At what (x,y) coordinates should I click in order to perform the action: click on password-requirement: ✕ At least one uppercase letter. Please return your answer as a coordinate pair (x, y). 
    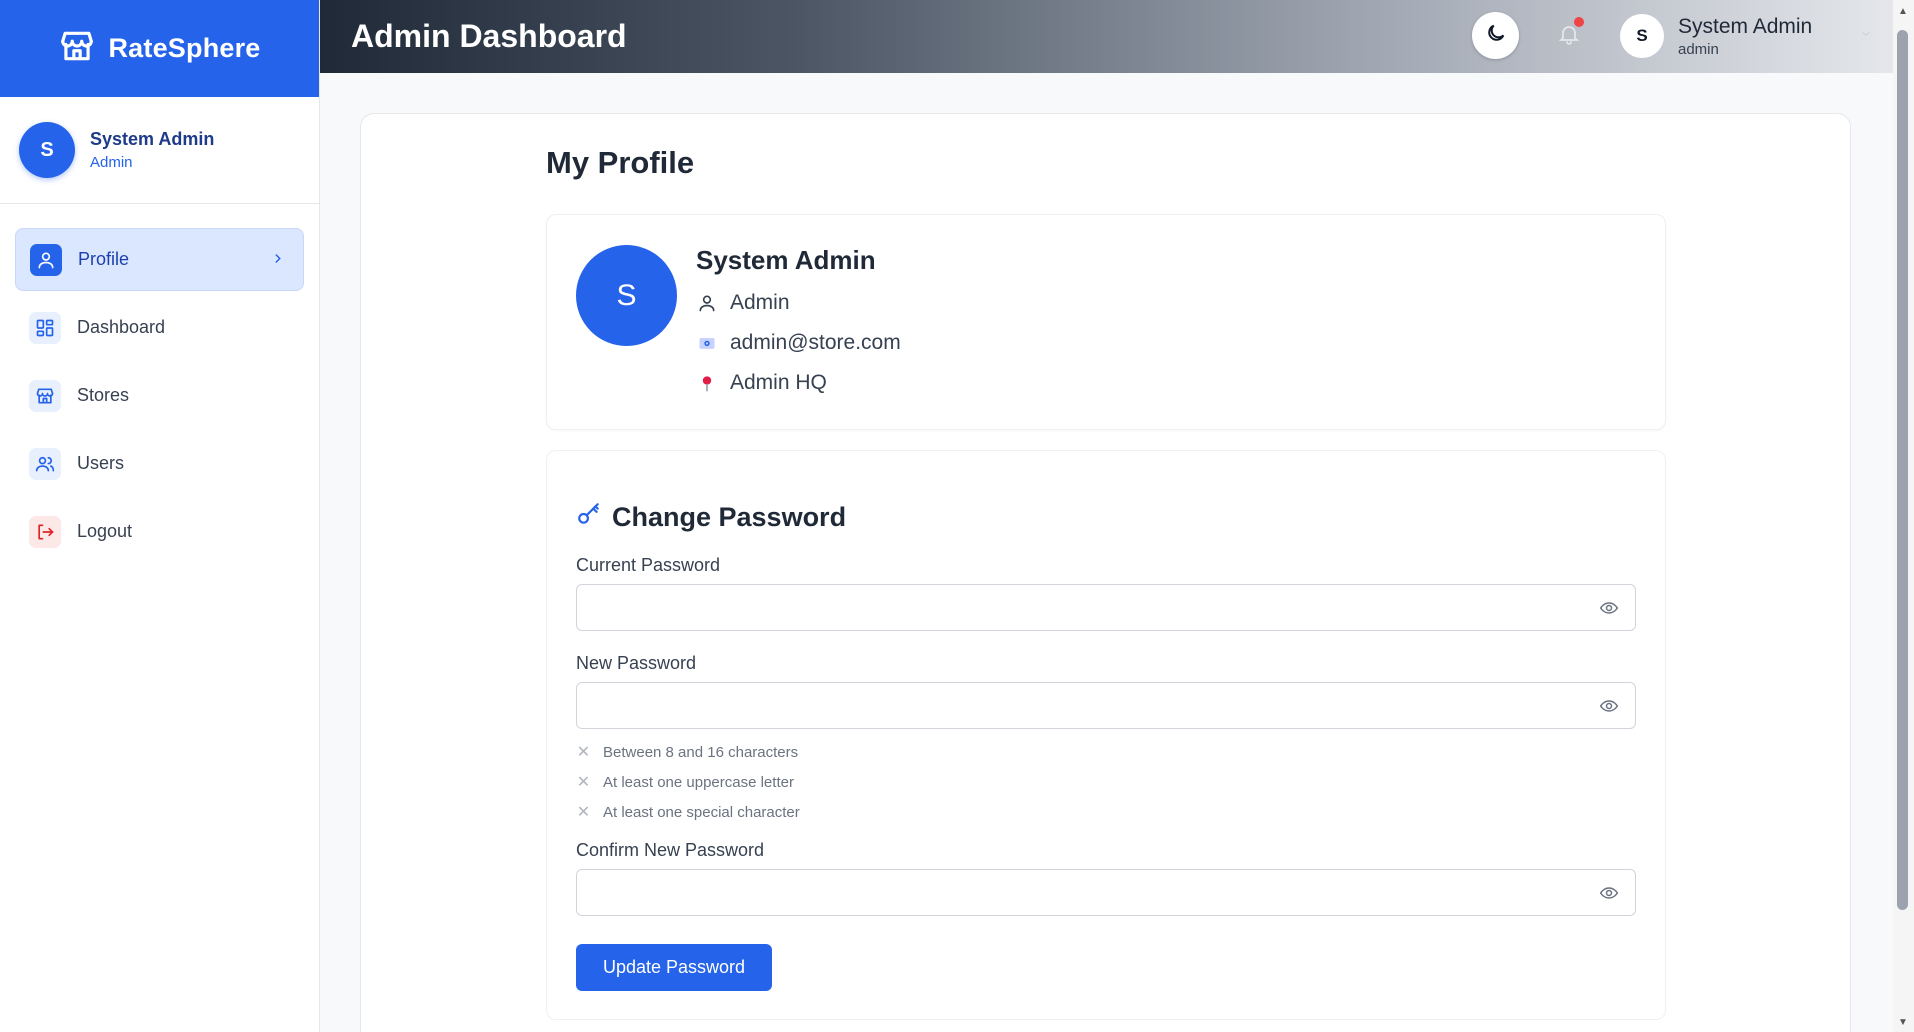
    Looking at the image, I should click on (685, 782).